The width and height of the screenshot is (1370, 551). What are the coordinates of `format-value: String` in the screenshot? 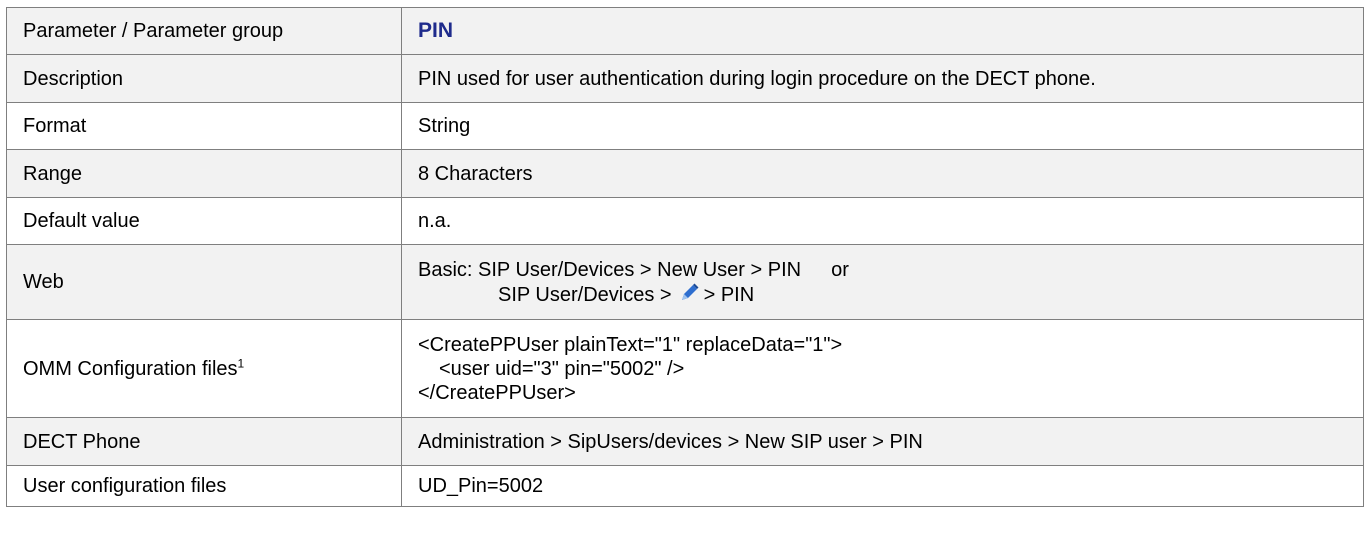 It's located at (882, 126).